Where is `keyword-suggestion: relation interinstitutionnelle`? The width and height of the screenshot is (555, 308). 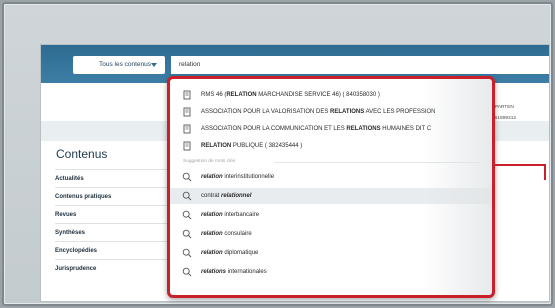 keyword-suggestion: relation interinstitutionnelle is located at coordinates (331, 177).